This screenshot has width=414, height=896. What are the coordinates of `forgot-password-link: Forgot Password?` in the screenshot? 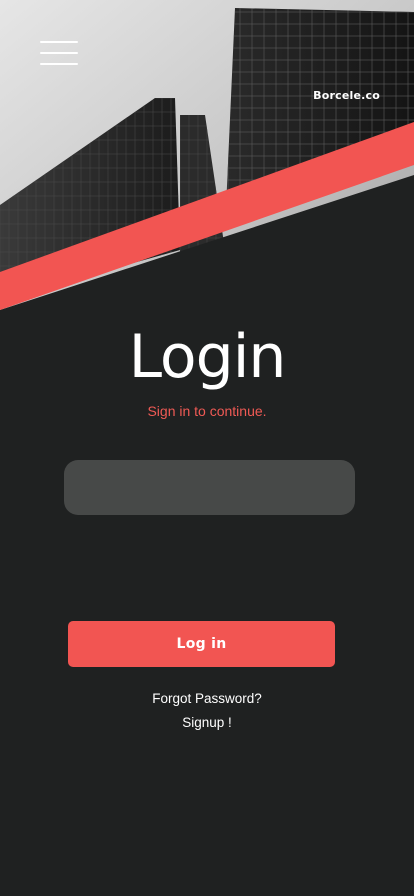 It's located at (207, 698).